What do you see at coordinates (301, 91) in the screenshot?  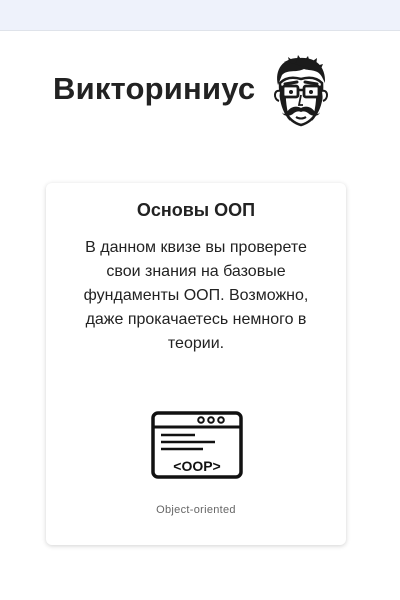 I see `mustache-nerd-face-icon` at bounding box center [301, 91].